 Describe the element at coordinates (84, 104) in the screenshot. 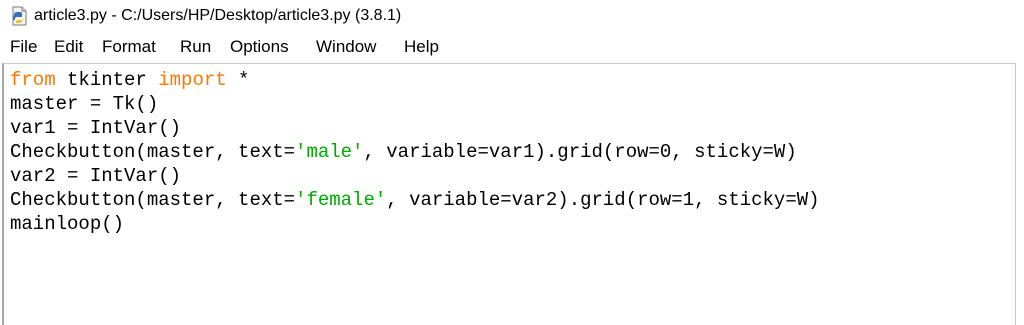

I see `code-token: master = Tk()` at that location.